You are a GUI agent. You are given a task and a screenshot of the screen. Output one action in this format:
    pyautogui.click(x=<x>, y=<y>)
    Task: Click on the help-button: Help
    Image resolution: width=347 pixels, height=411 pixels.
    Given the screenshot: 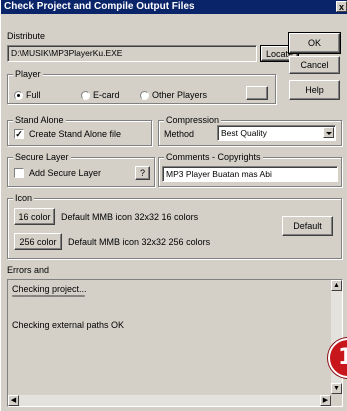 What is the action you would take?
    pyautogui.click(x=314, y=90)
    